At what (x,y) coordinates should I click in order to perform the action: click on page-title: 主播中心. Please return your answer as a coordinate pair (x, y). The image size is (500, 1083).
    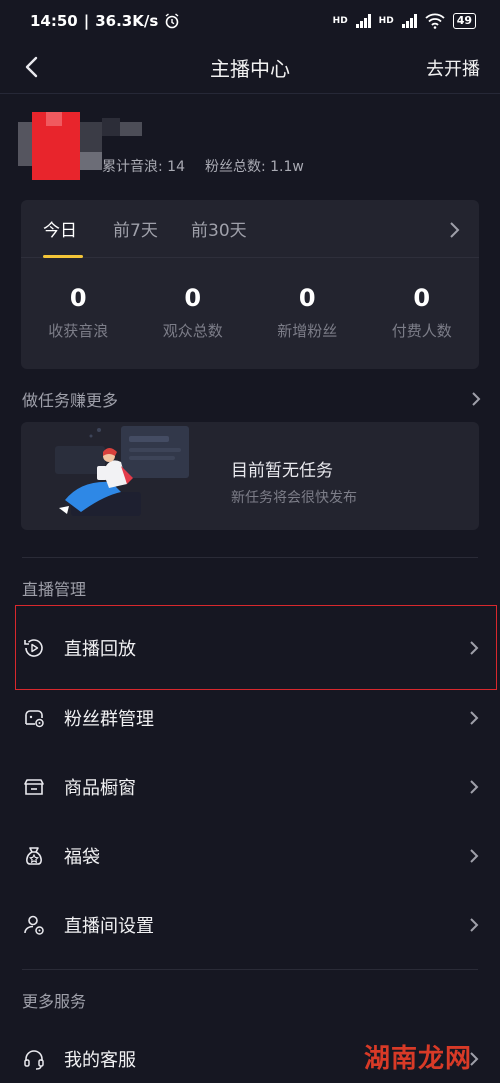
    Looking at the image, I should click on (250, 69).